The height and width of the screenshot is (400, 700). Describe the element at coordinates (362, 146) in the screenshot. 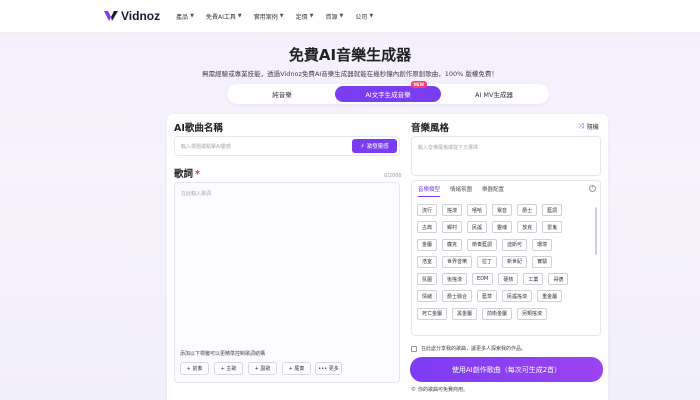

I see `lightning-icon: ⚡` at that location.